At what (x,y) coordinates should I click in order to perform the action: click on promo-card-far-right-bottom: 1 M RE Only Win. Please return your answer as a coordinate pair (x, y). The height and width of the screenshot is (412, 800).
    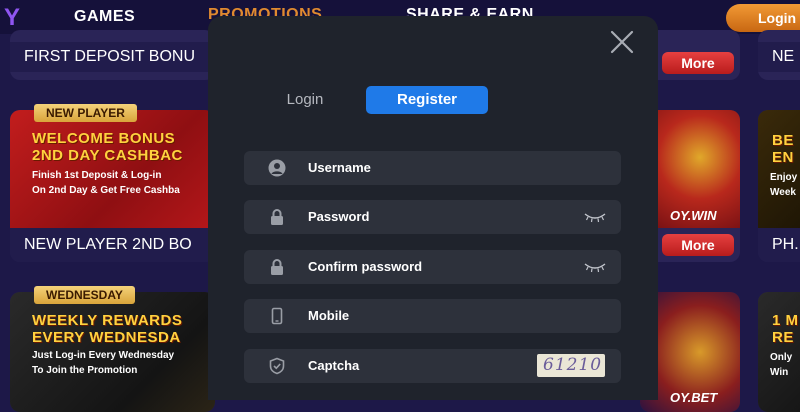
    Looking at the image, I should click on (779, 352).